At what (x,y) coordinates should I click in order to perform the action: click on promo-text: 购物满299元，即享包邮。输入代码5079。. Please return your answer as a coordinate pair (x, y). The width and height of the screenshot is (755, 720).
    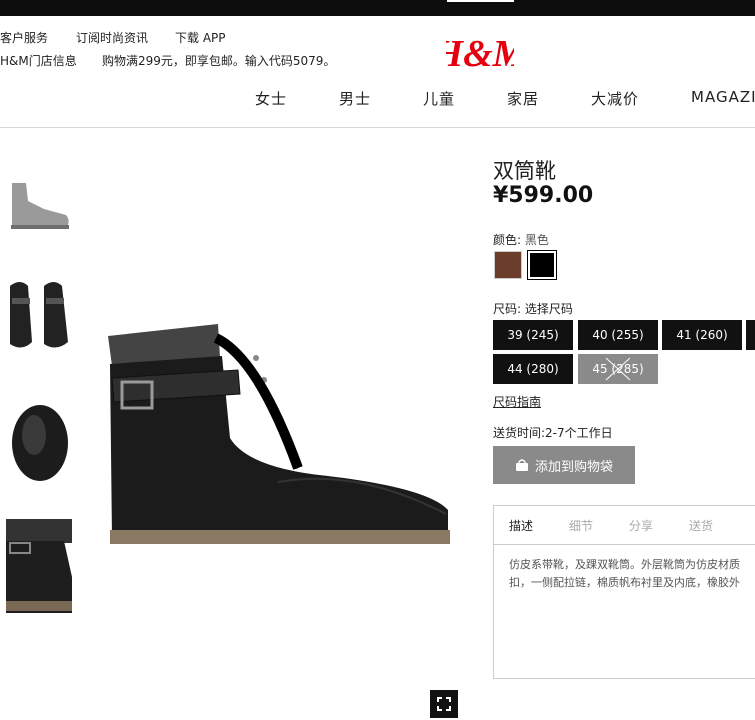
    Looking at the image, I should click on (219, 61).